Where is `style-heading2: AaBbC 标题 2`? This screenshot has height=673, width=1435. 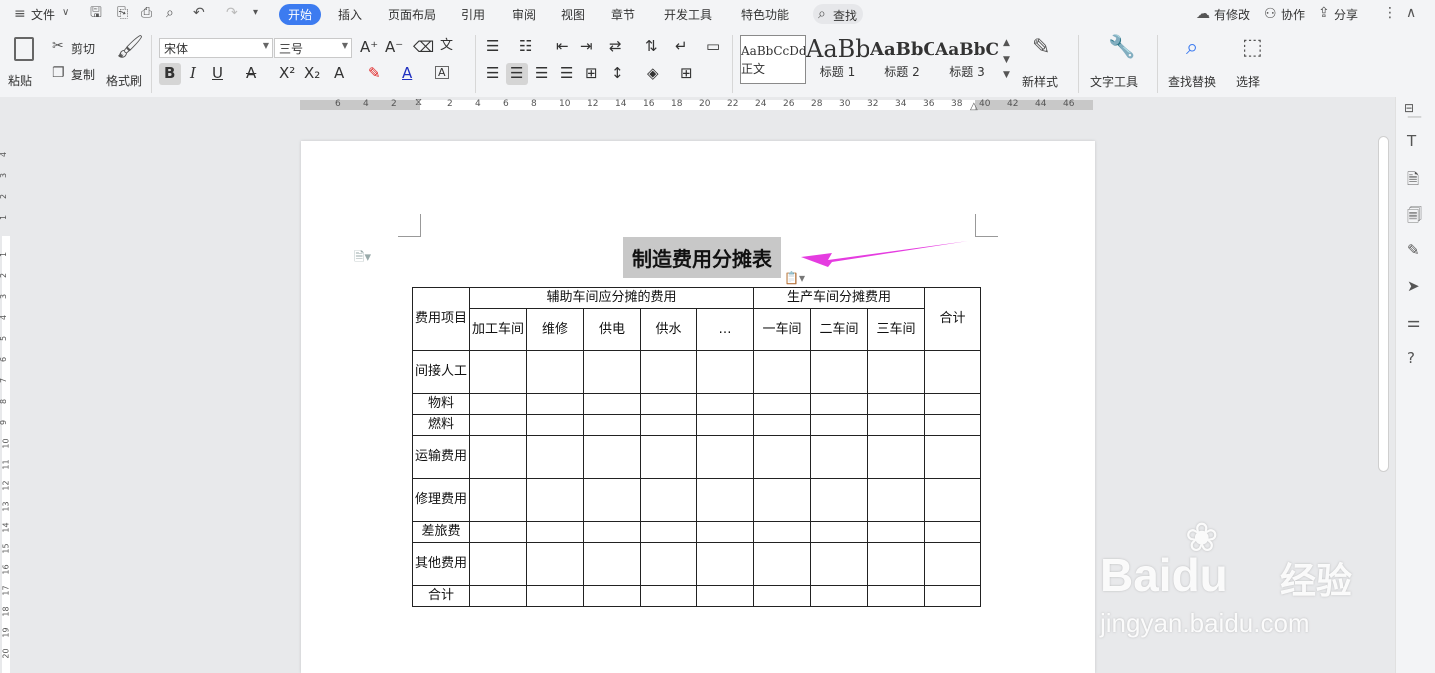 style-heading2: AaBbC 标题 2 is located at coordinates (902, 59).